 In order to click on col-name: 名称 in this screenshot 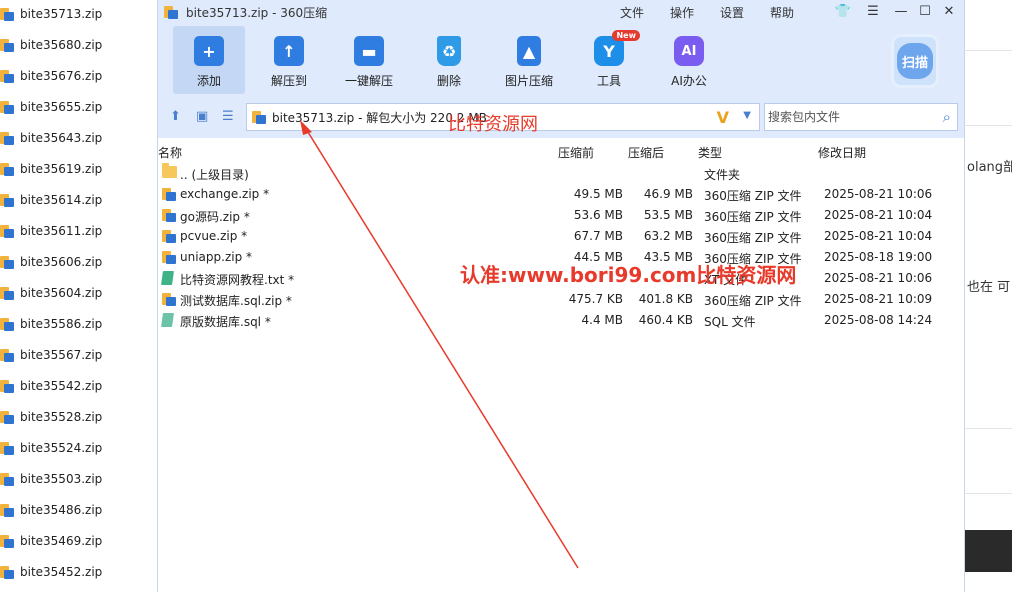, I will do `click(170, 152)`.